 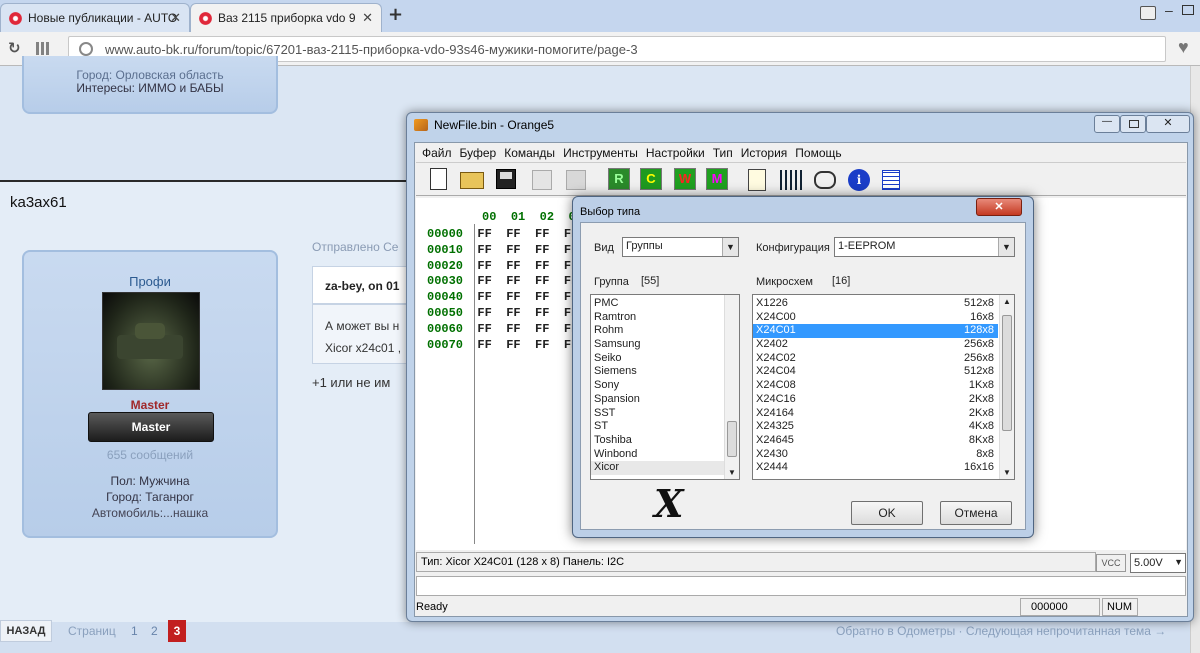 What do you see at coordinates (764, 151) in the screenshot?
I see `menu-history: История` at bounding box center [764, 151].